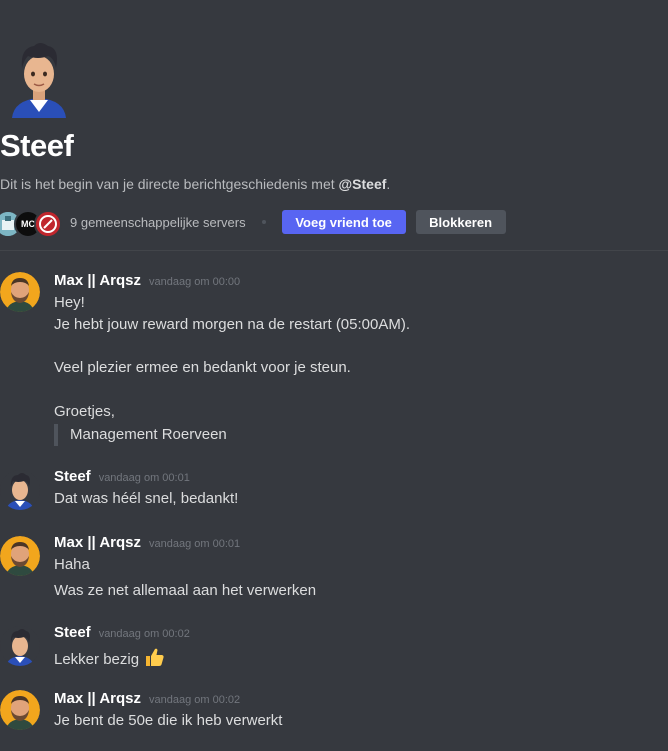 The image size is (668, 751). I want to click on message-author: Max || Arqsz vandaag om 00:02, so click(147, 698).